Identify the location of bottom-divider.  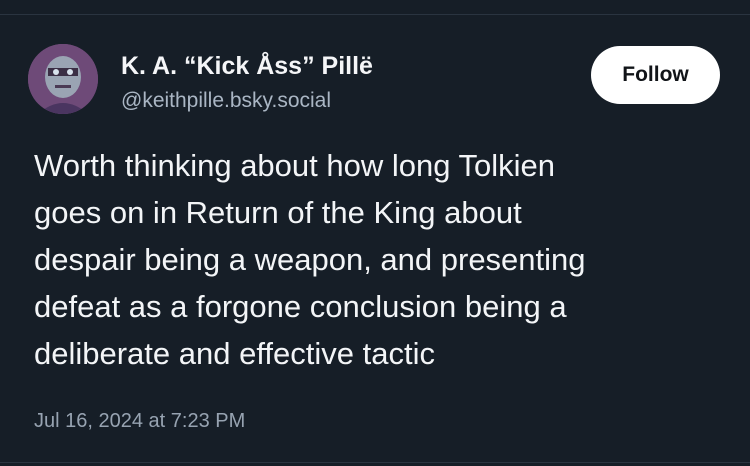
(375, 462).